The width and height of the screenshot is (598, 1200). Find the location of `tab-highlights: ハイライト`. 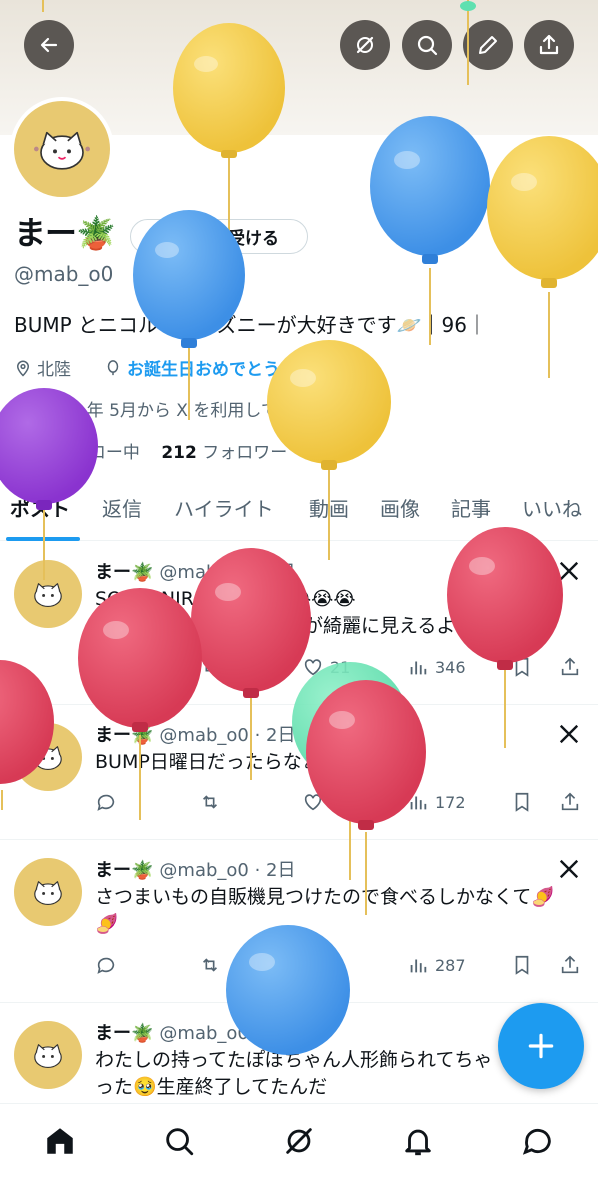

tab-highlights: ハイライト is located at coordinates (224, 507).